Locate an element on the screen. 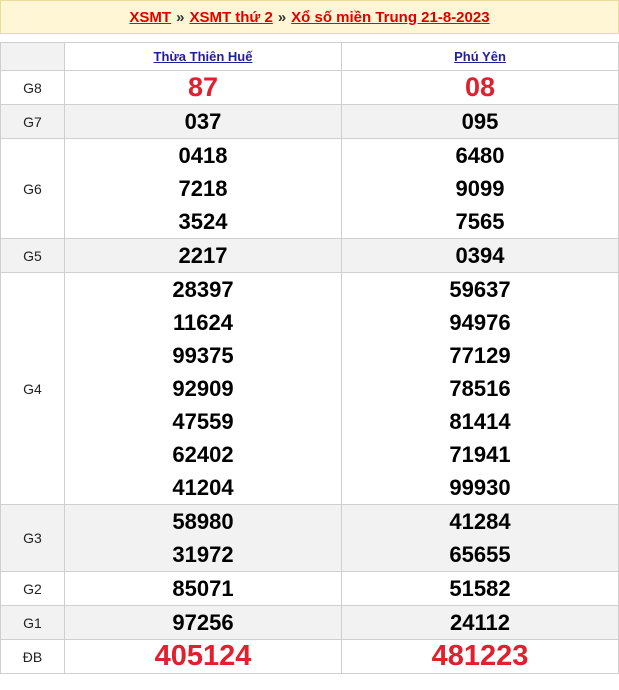 The width and height of the screenshot is (619, 690). prize-number: 08 is located at coordinates (480, 87).